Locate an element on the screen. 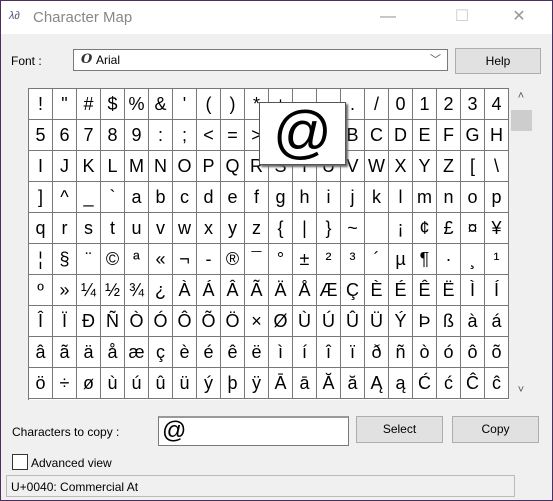 Image resolution: width=553 pixels, height=501 pixels. character-cell: ½ is located at coordinates (113, 290).